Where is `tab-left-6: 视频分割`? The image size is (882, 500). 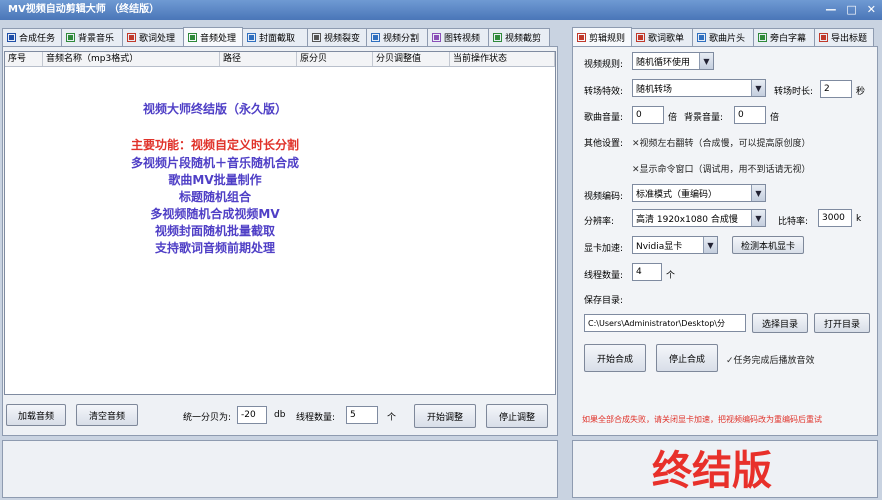
tab-left-6: 视频分割 is located at coordinates (397, 37).